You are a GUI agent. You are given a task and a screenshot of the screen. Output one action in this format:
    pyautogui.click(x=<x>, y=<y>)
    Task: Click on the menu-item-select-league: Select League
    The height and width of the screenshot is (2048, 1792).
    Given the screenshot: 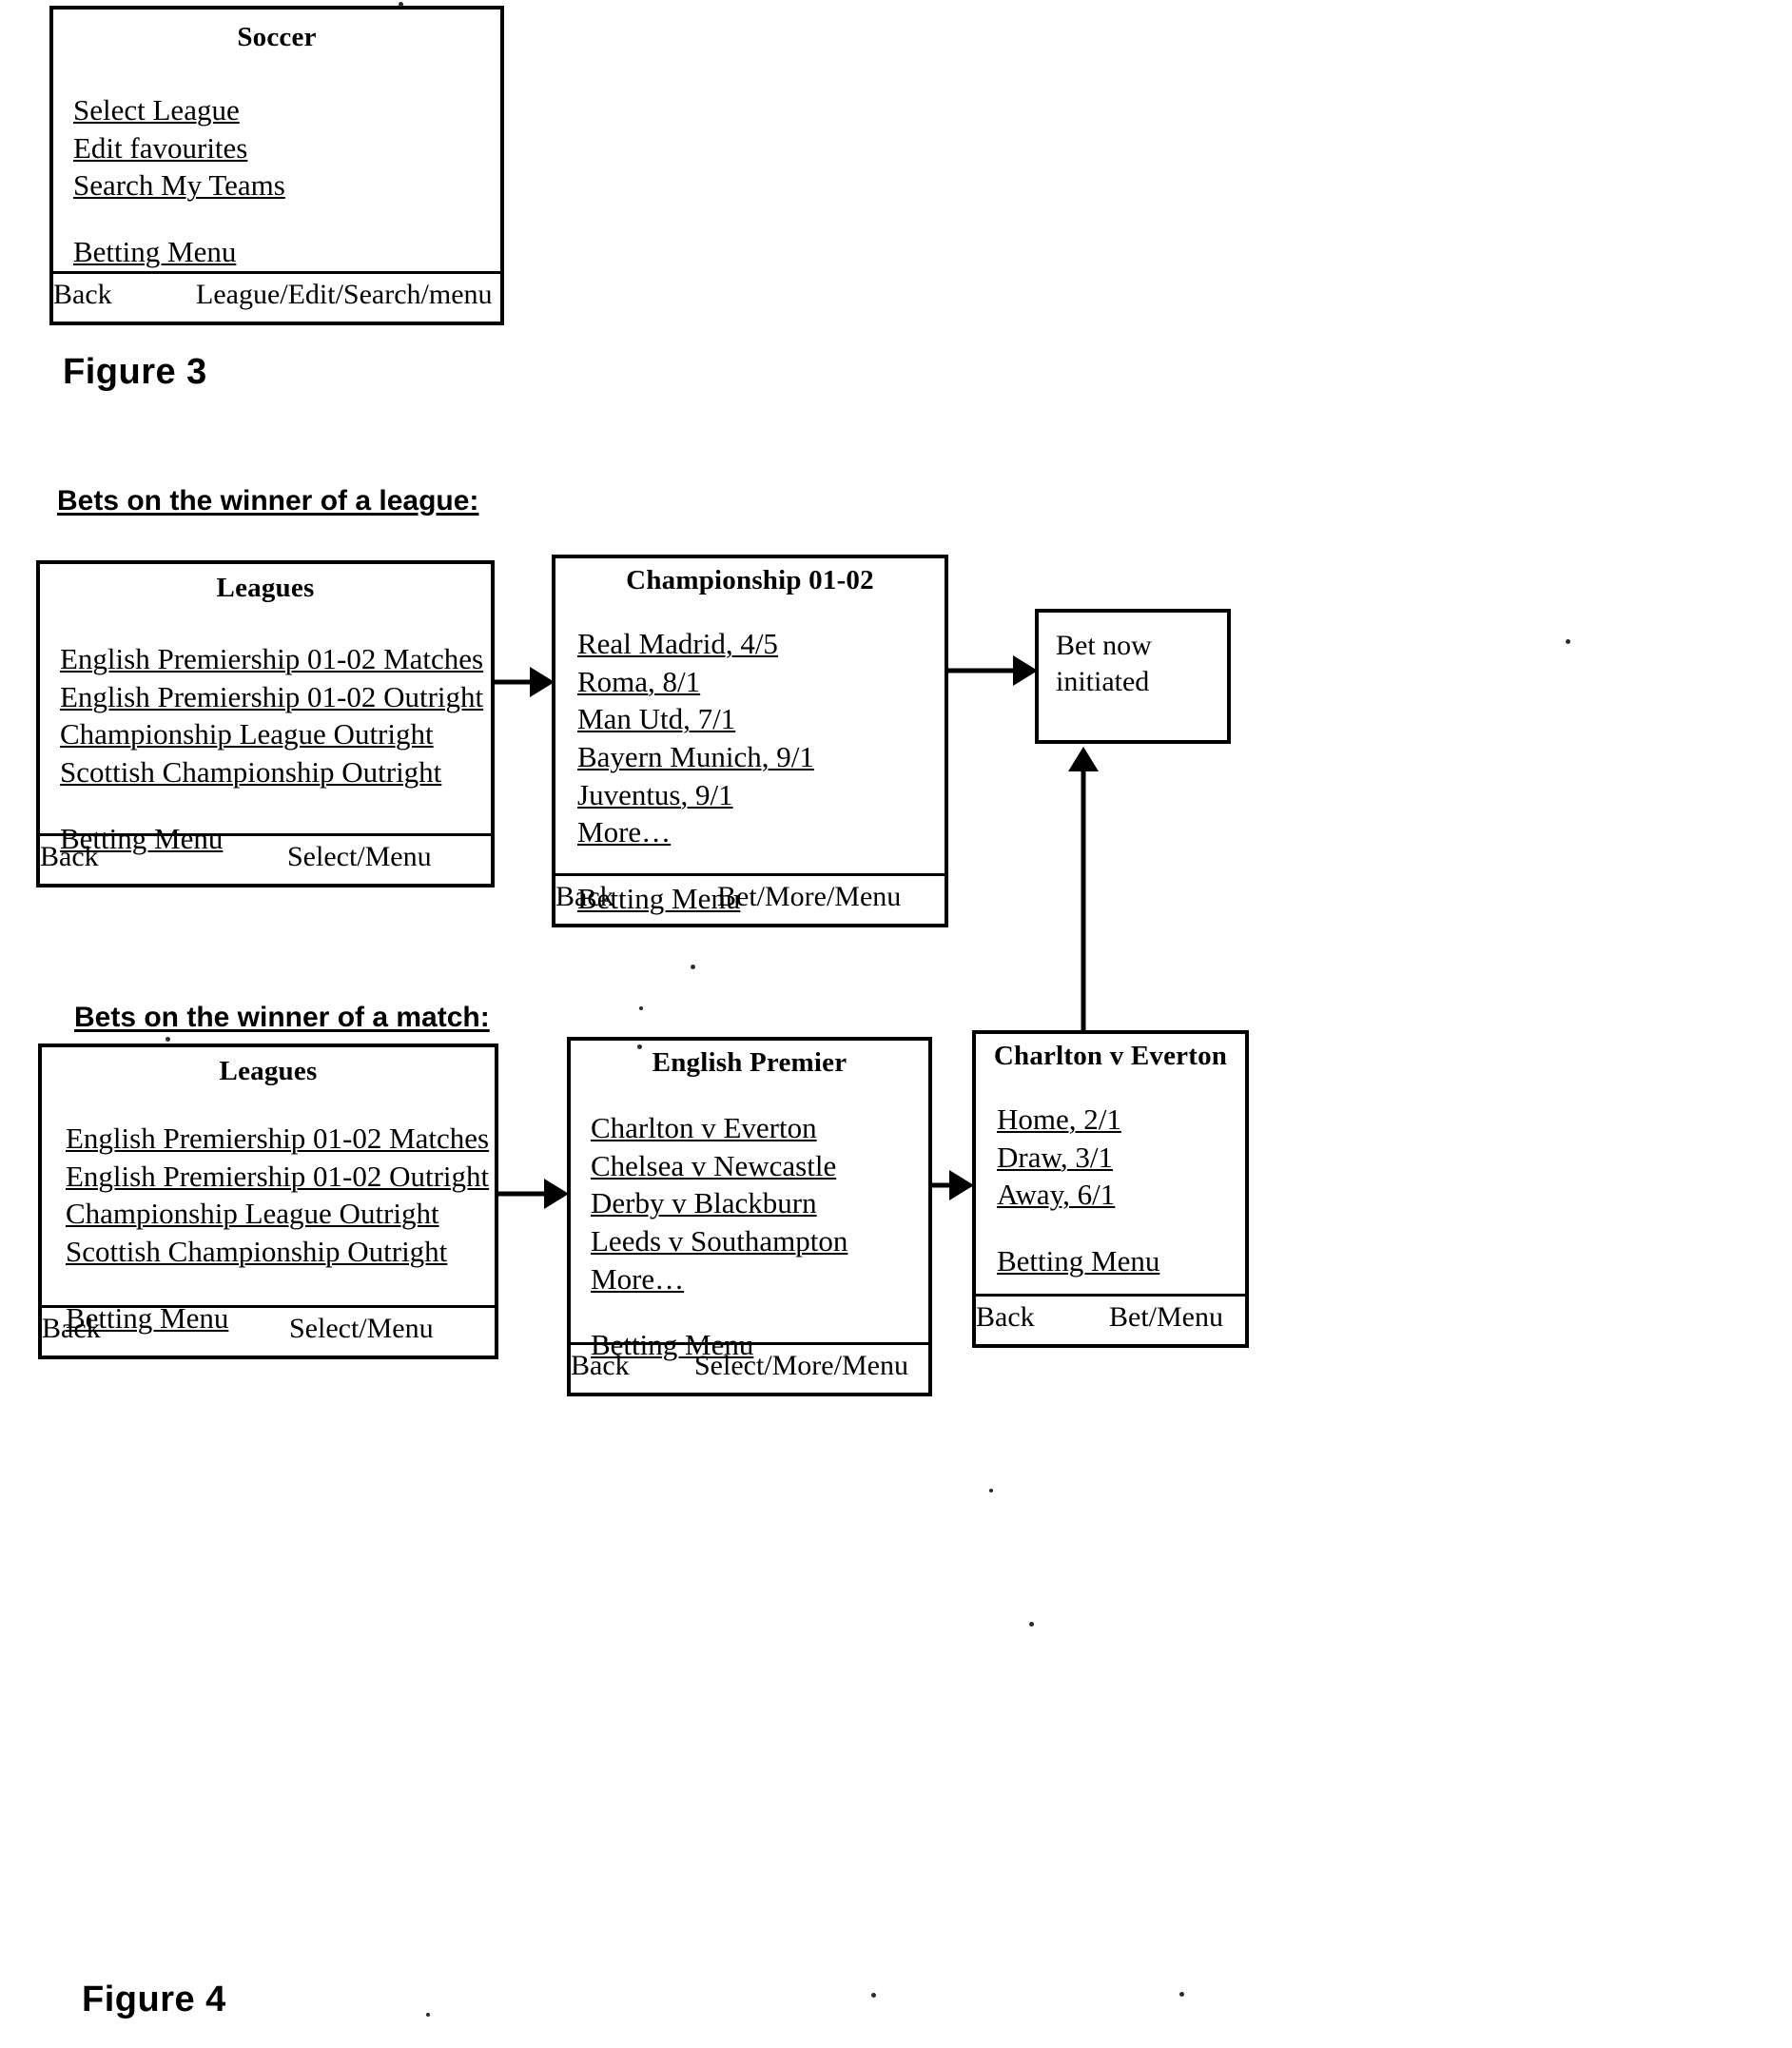 What is the action you would take?
    pyautogui.click(x=156, y=110)
    